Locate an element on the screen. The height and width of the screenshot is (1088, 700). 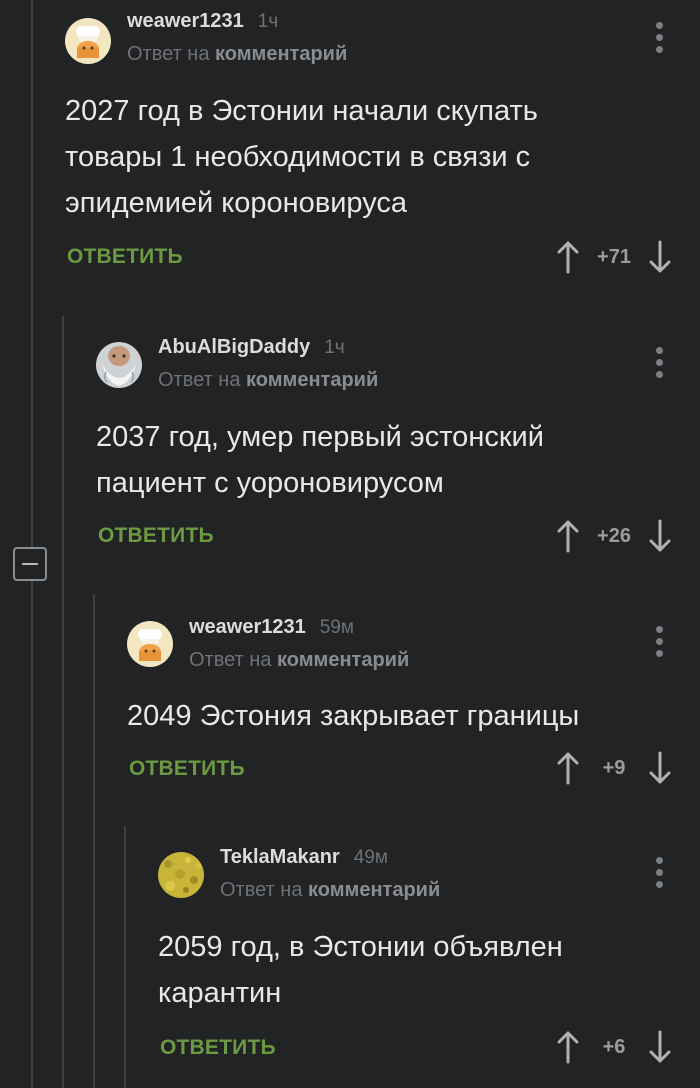
username: weawer1231 1ч is located at coordinates (202, 21).